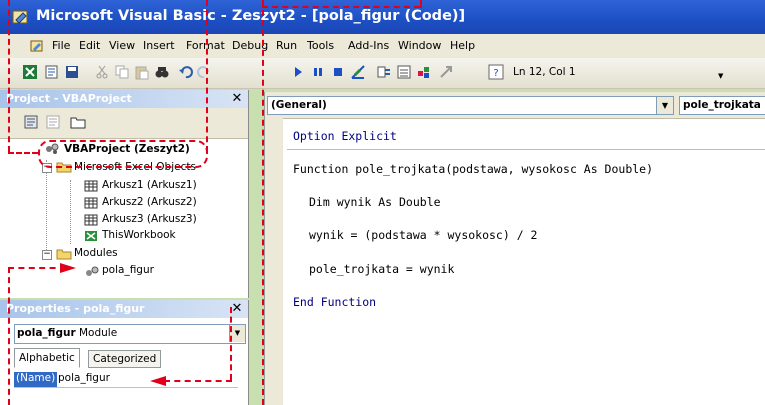 This screenshot has height=405, width=765. I want to click on code-window-header: (General) ▼ pole_trojkata, so click(515, 105).